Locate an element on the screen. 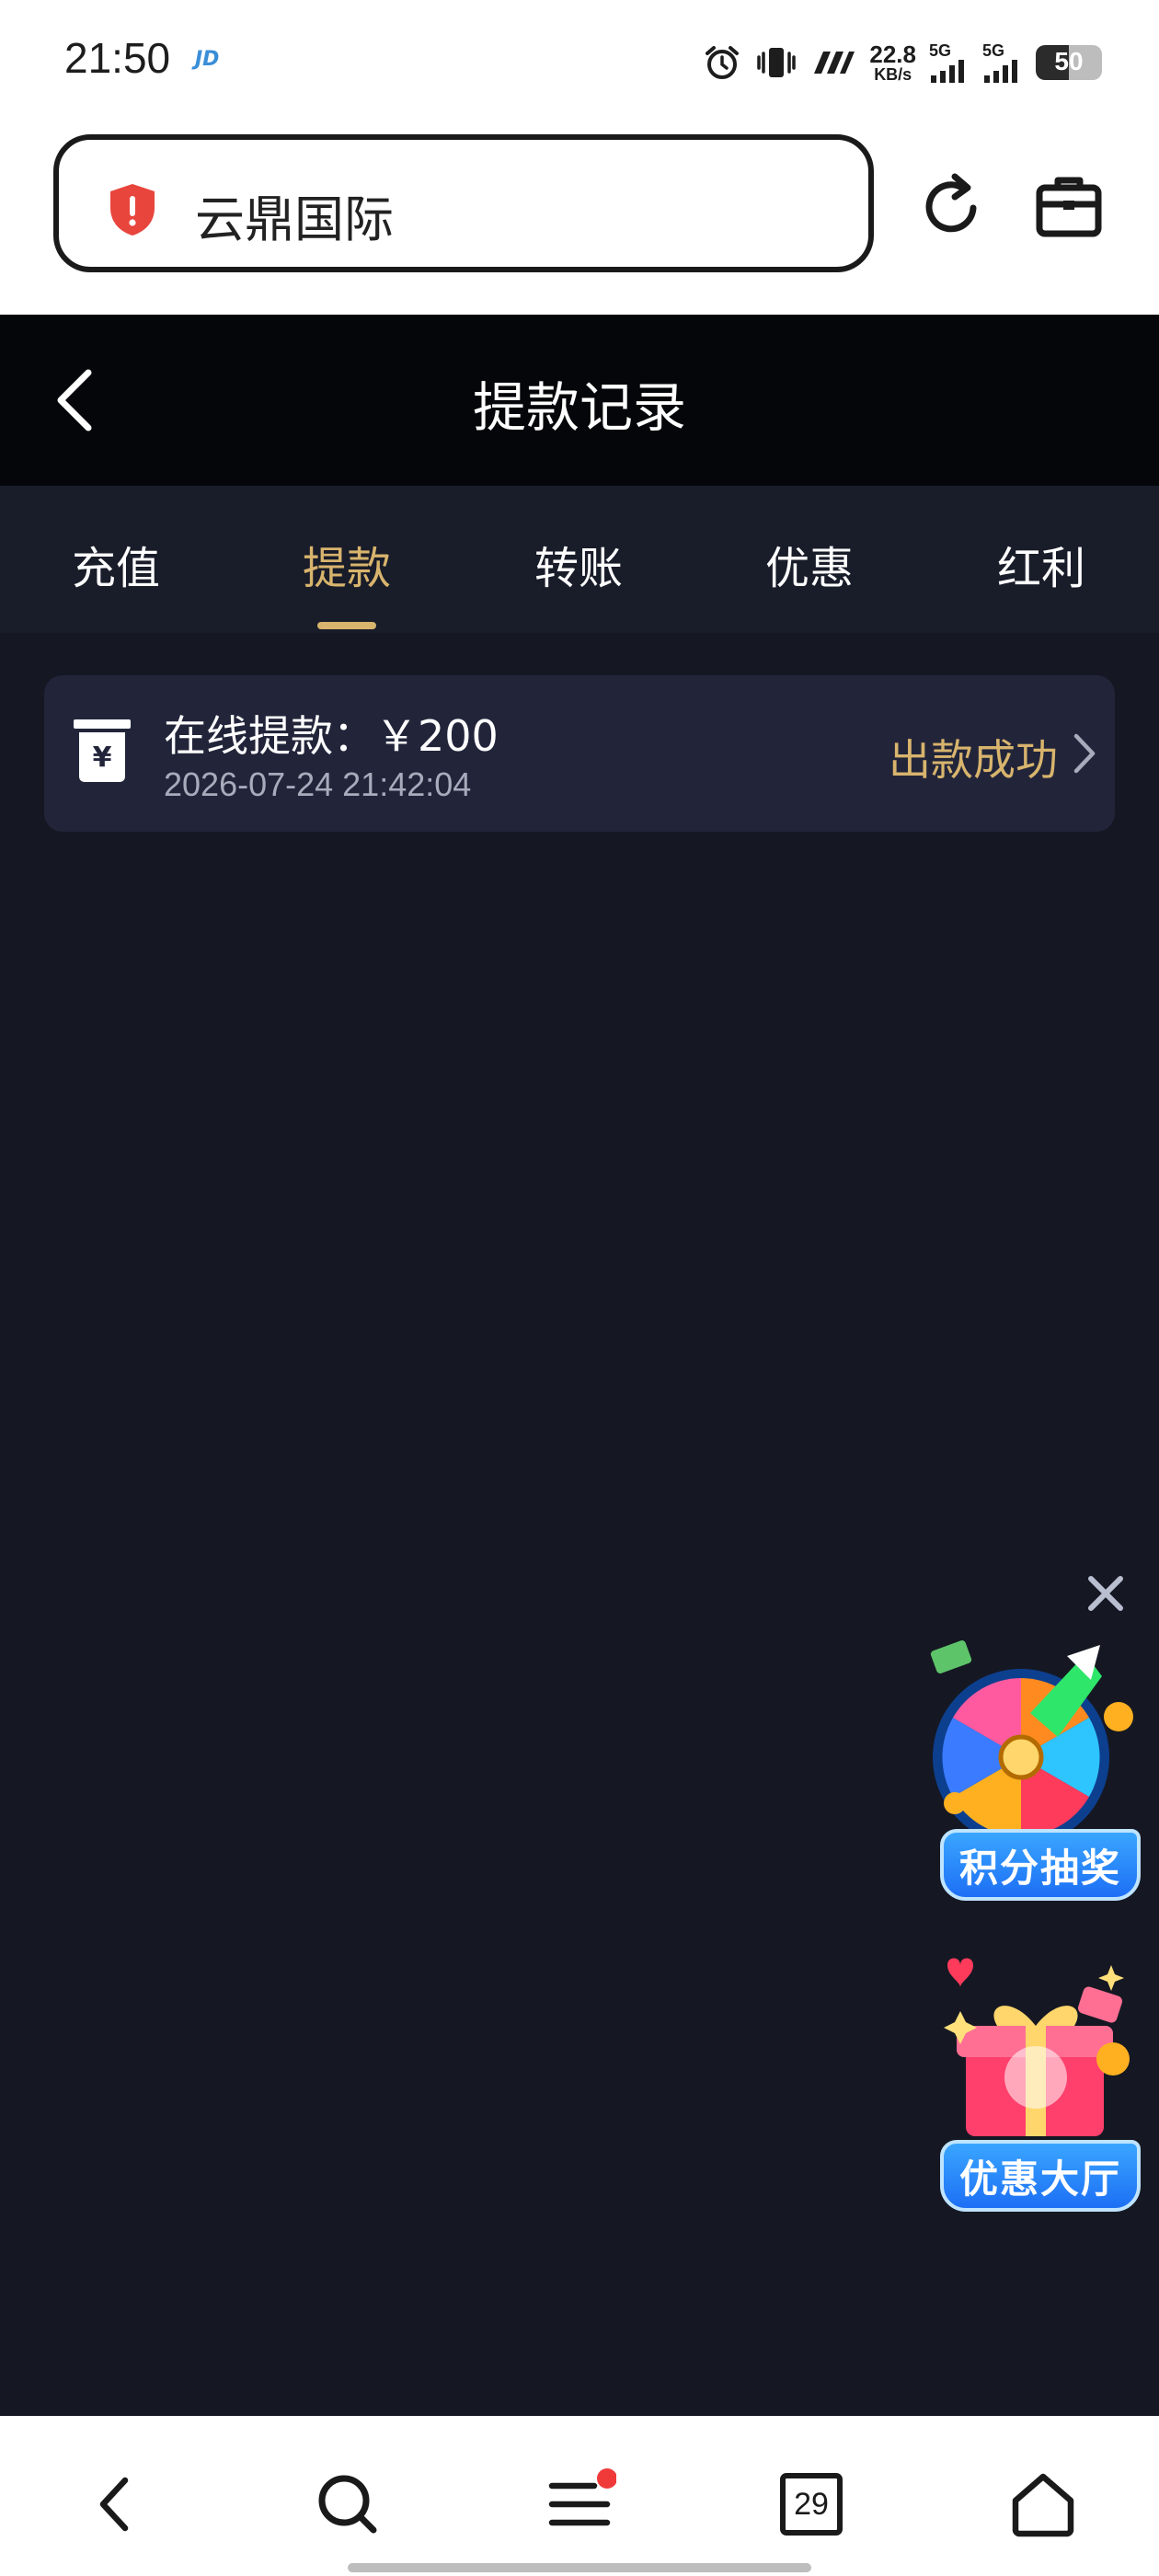 The width and height of the screenshot is (1159, 2576). points-lottery-button: 积分抽奖 is located at coordinates (1037, 1766).